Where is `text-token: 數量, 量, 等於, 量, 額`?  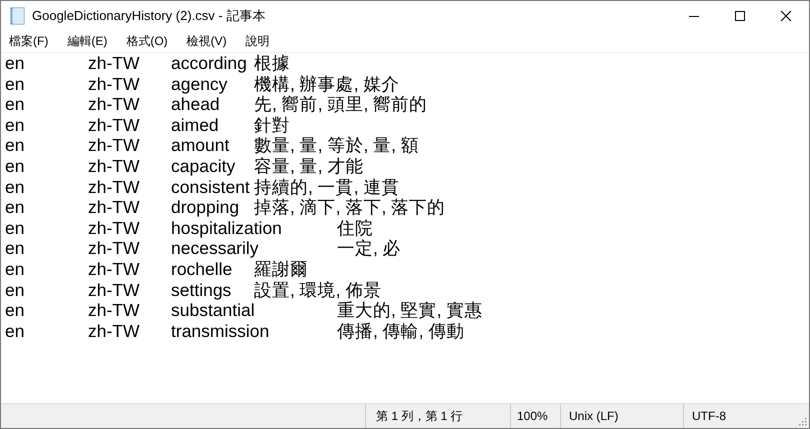
text-token: 數量, 量, 等於, 量, 額 is located at coordinates (336, 145).